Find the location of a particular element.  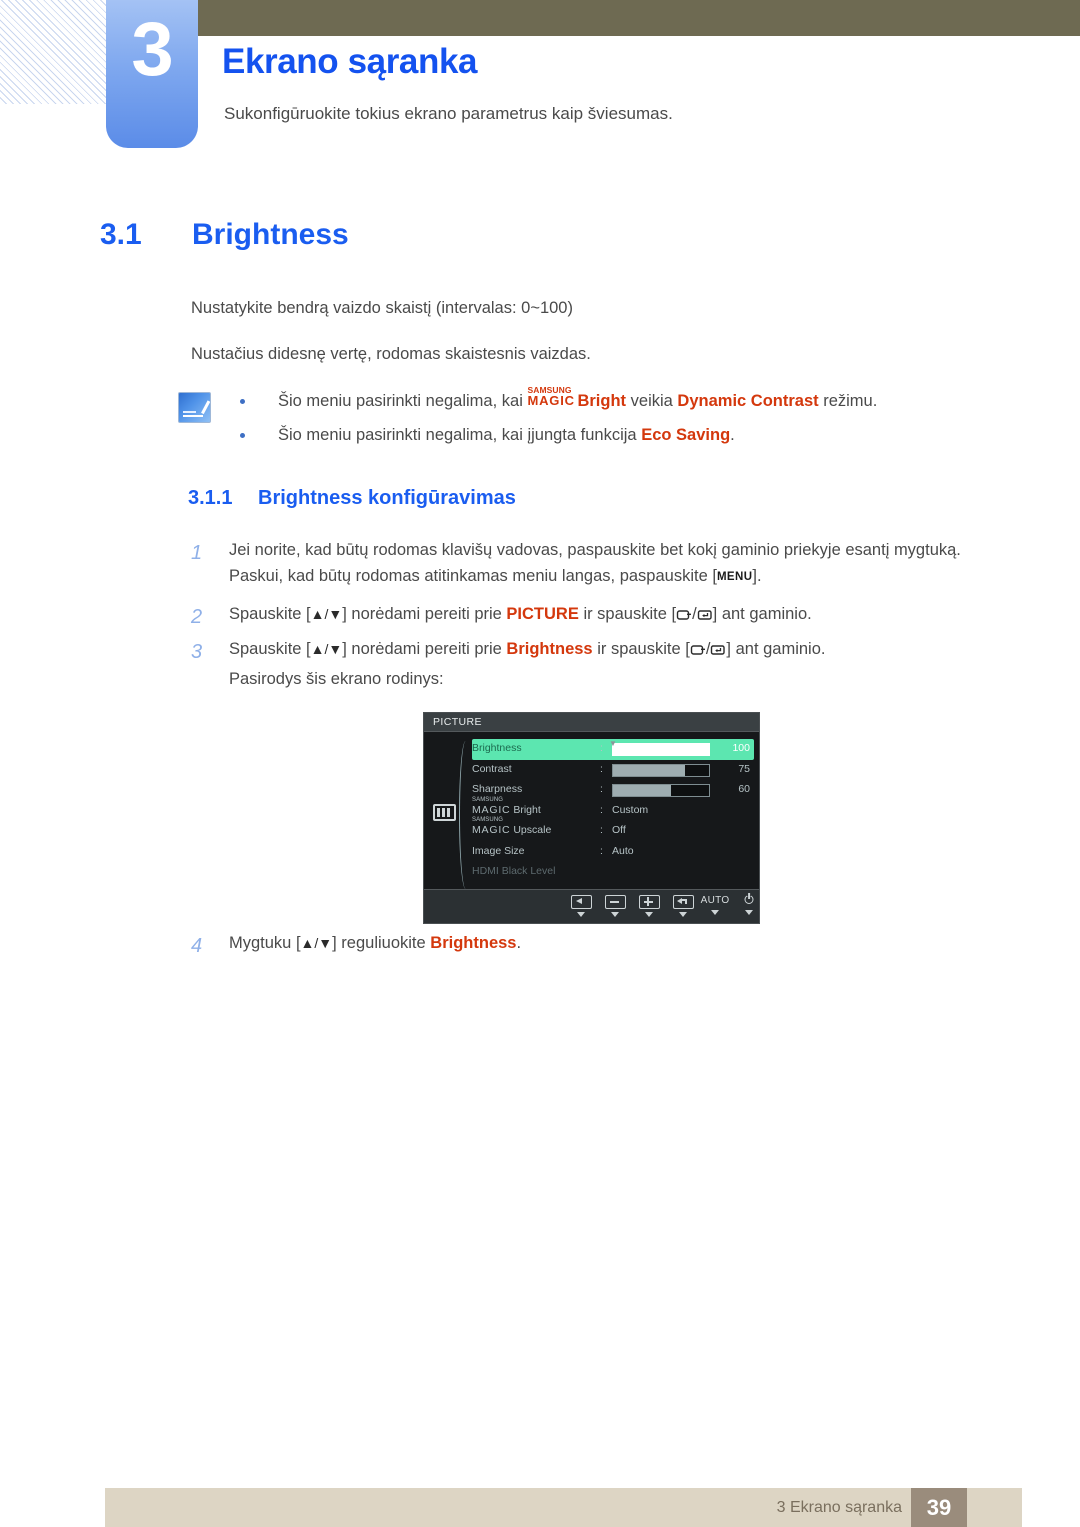

osd-brace-decoration is located at coordinates (464, 815).